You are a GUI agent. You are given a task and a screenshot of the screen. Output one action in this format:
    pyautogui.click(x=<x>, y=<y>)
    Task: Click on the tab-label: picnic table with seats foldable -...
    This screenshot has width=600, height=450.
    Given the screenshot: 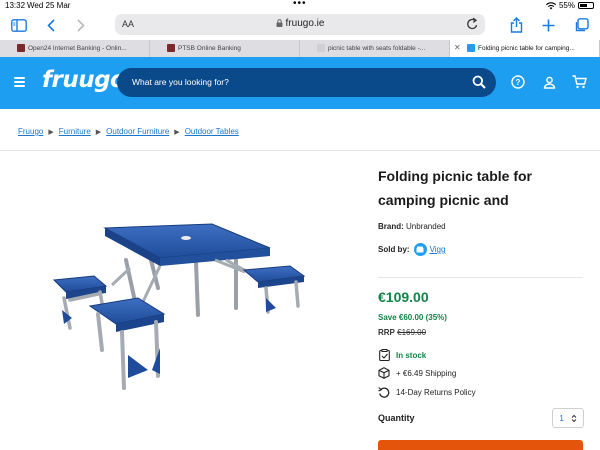 What is the action you would take?
    pyautogui.click(x=377, y=48)
    